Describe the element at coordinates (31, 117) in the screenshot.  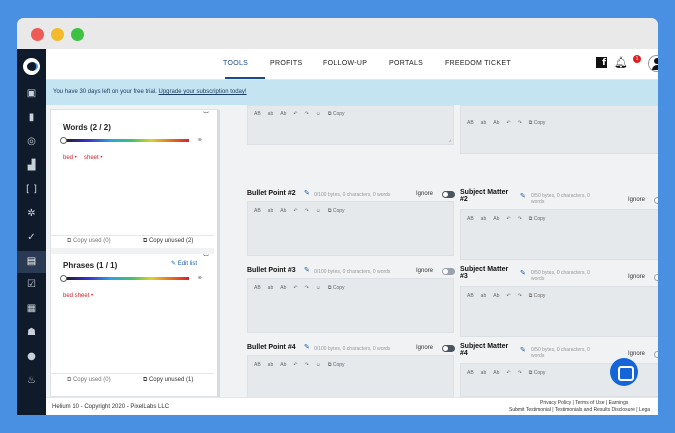
I see `analytics-icon: ▮` at that location.